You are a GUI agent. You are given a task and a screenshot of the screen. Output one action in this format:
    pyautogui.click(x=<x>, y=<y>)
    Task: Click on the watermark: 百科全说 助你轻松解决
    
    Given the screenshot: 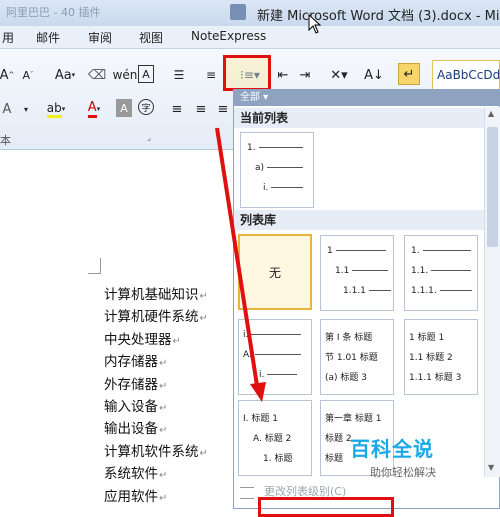 What is the action you would take?
    pyautogui.click(x=410, y=456)
    